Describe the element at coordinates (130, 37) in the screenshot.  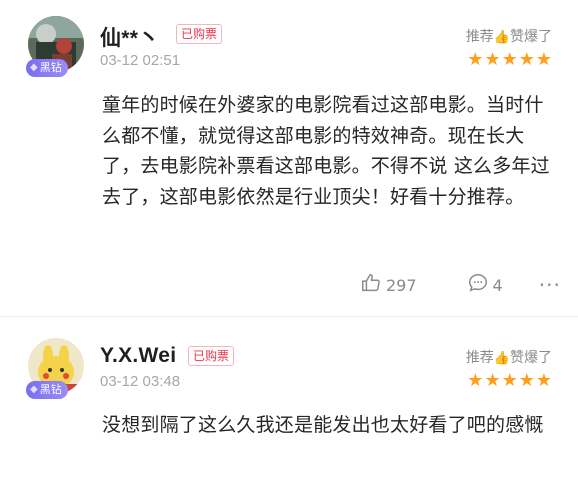
I see `username: 仙**丶` at that location.